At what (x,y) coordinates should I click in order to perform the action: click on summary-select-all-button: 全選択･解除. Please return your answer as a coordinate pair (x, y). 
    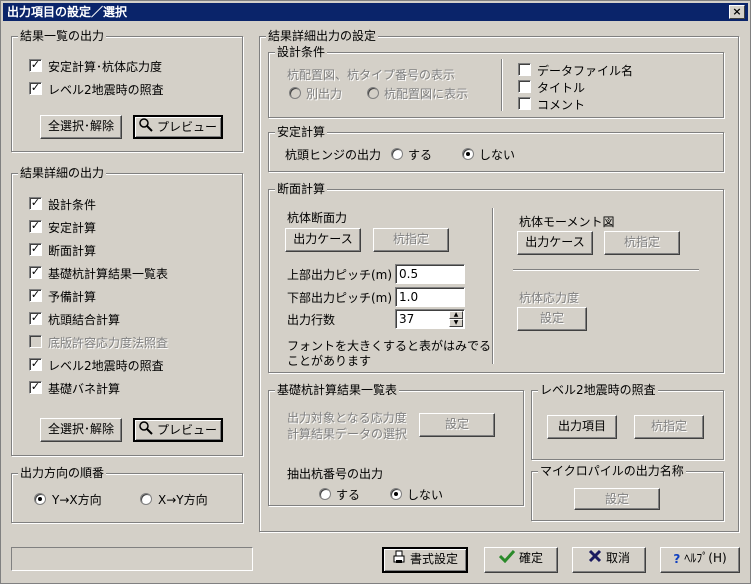
    Looking at the image, I should click on (81, 127).